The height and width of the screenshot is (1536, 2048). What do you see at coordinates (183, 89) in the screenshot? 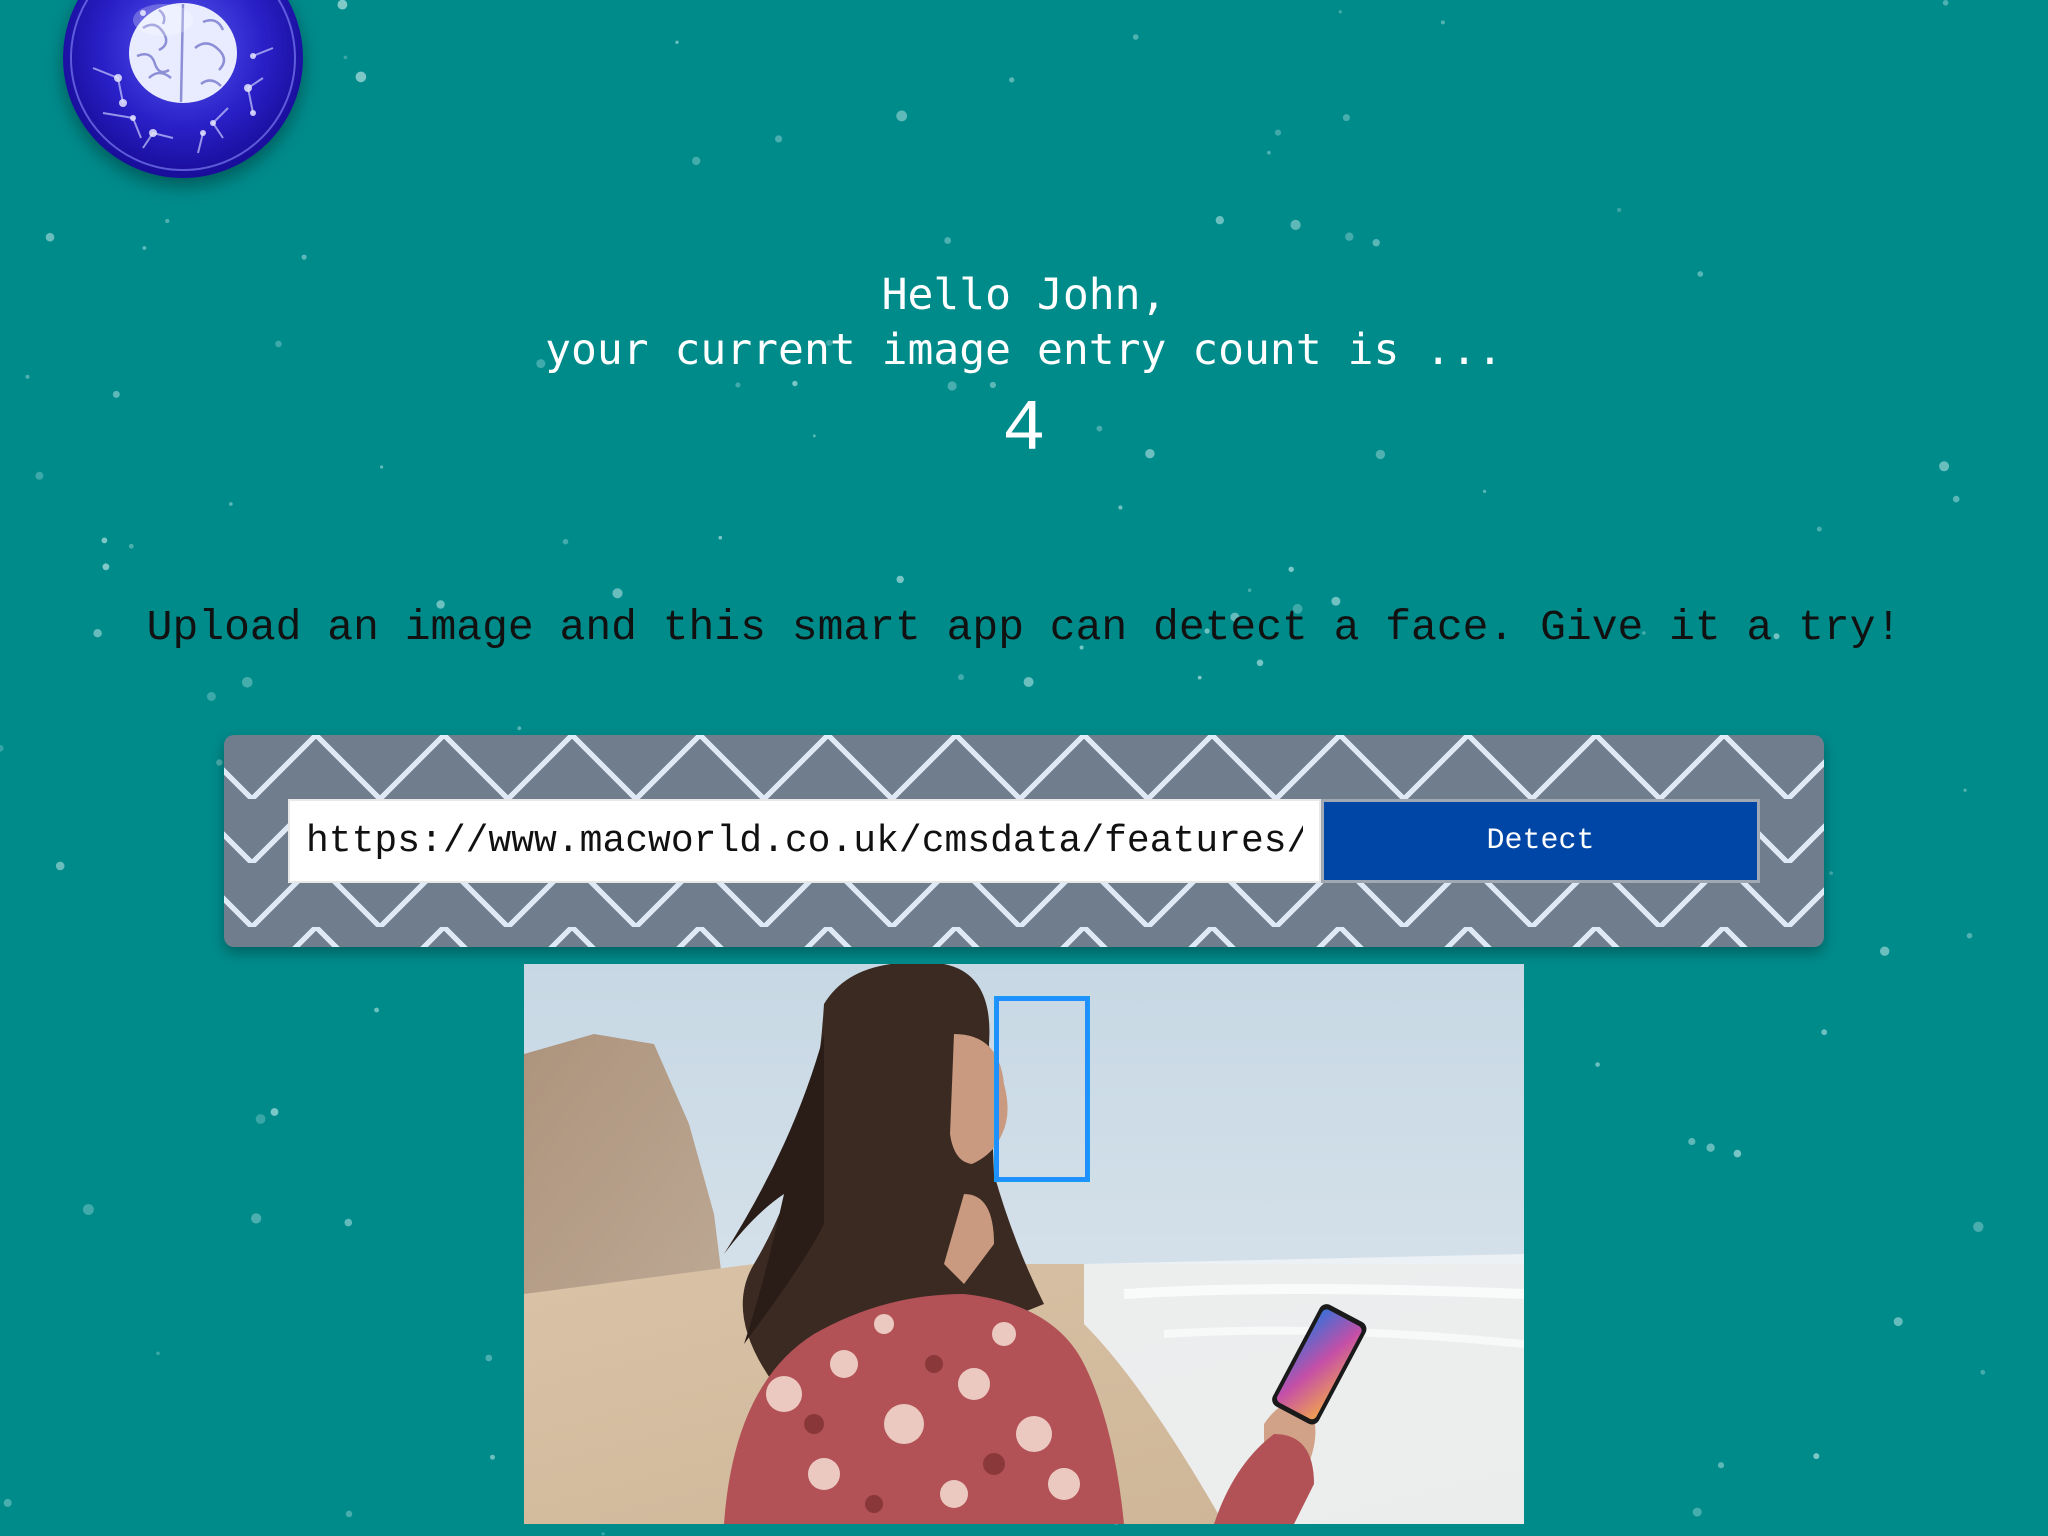
I see `brain-logo-icon` at bounding box center [183, 89].